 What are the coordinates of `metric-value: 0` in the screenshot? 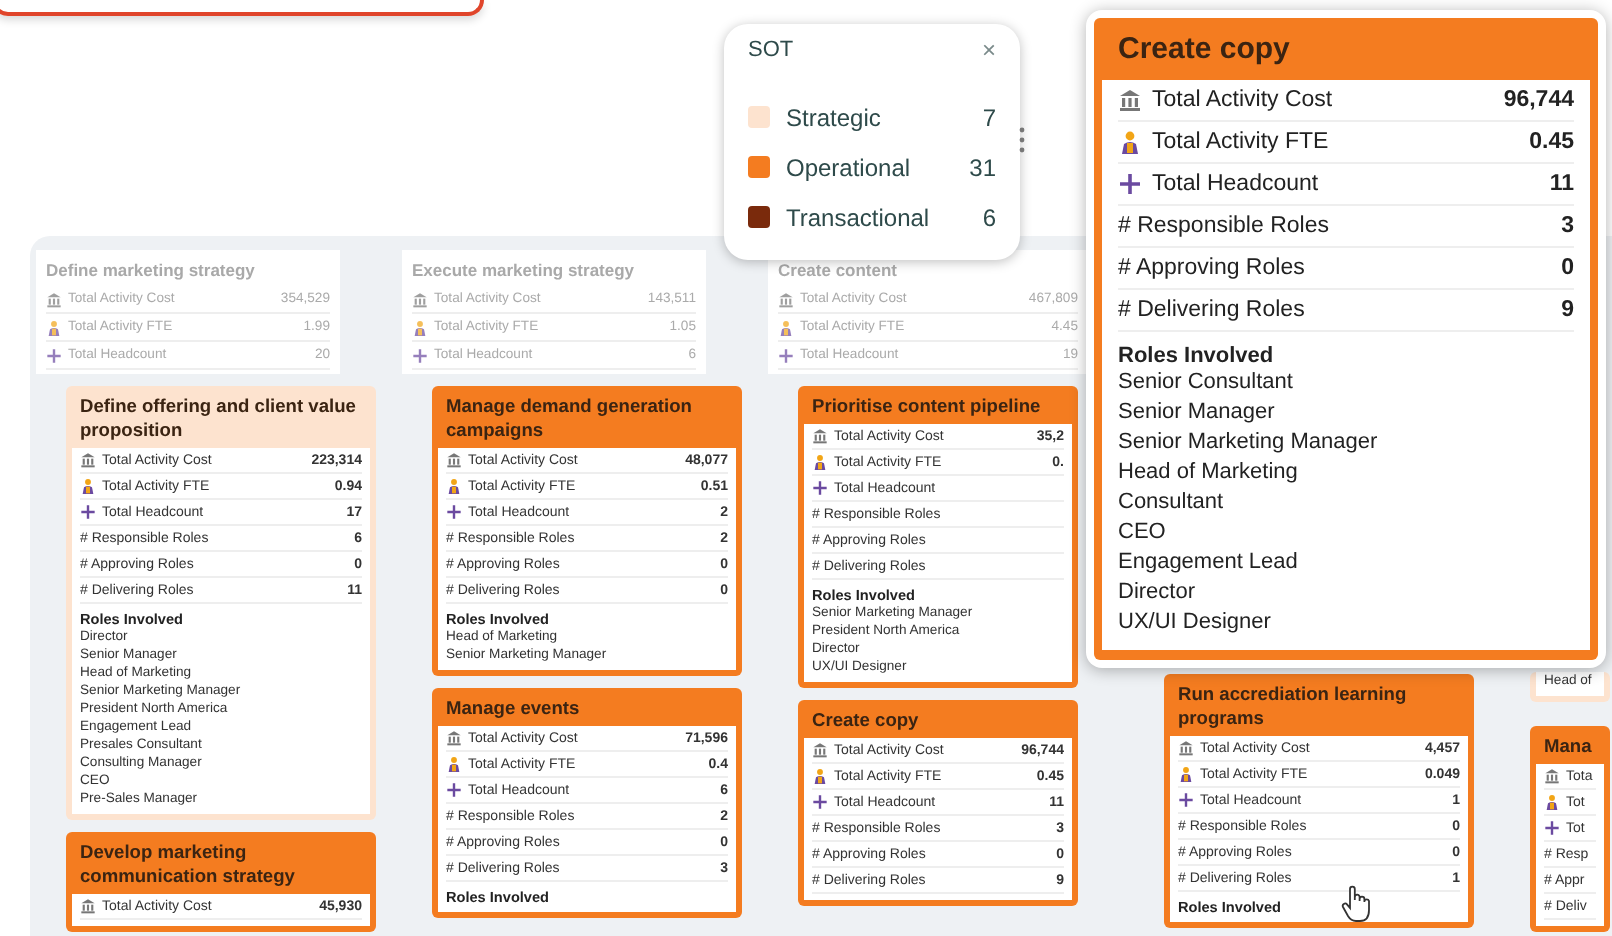 It's located at (1567, 268).